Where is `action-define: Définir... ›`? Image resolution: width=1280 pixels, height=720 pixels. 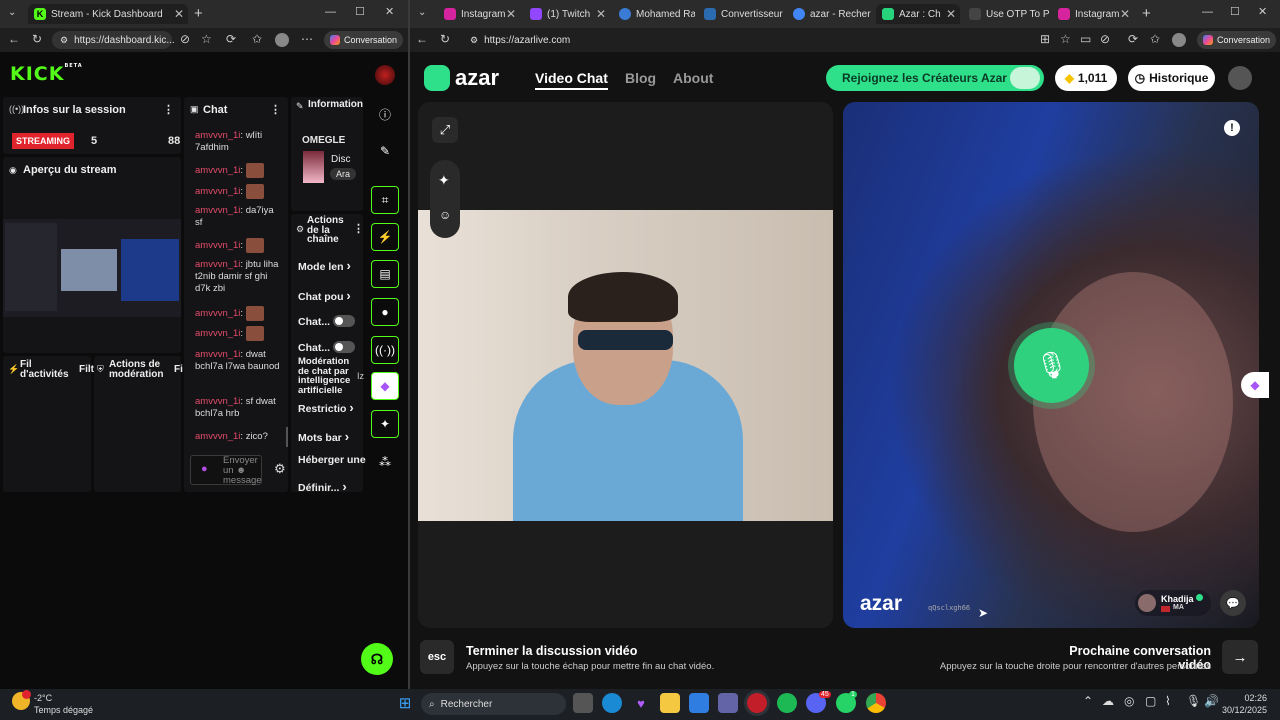 action-define: Définir... › is located at coordinates (322, 486).